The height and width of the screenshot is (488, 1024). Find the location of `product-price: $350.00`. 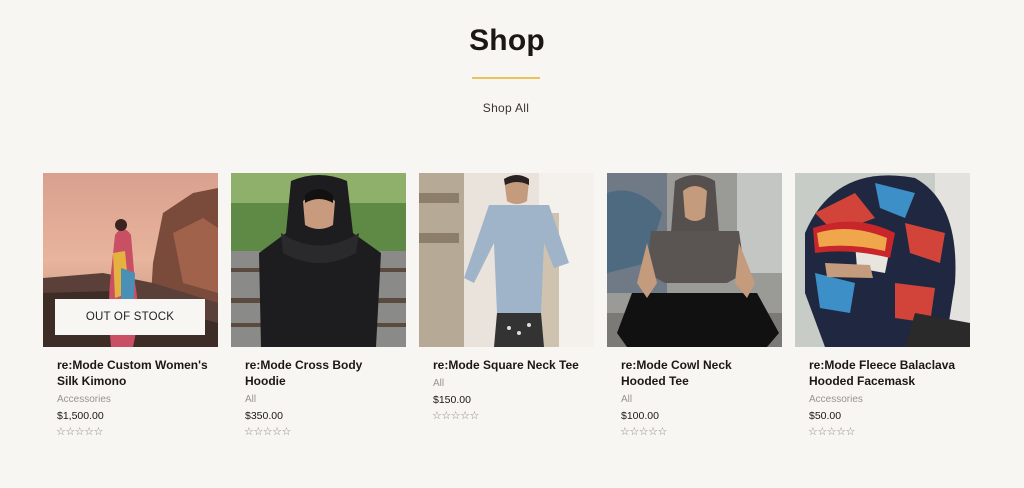

product-price: $350.00 is located at coordinates (264, 416).